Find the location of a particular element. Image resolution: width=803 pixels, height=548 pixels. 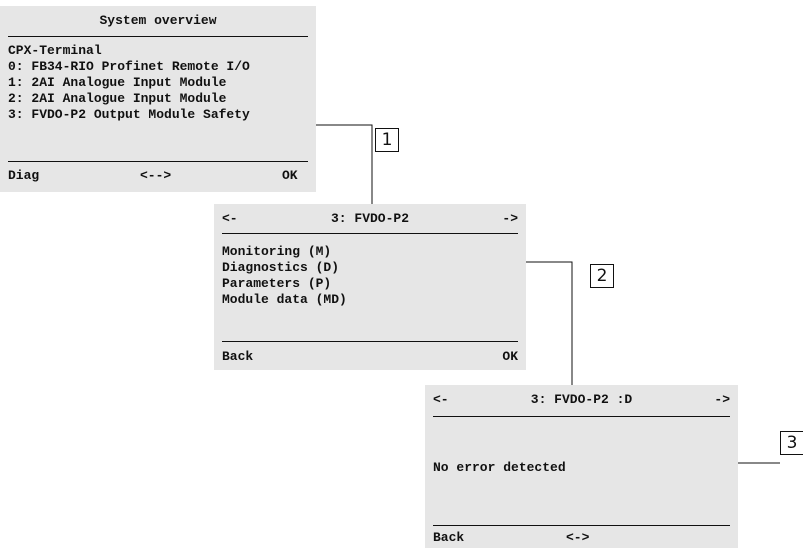

screen1-header: CPX-Terminal is located at coordinates (55, 50).